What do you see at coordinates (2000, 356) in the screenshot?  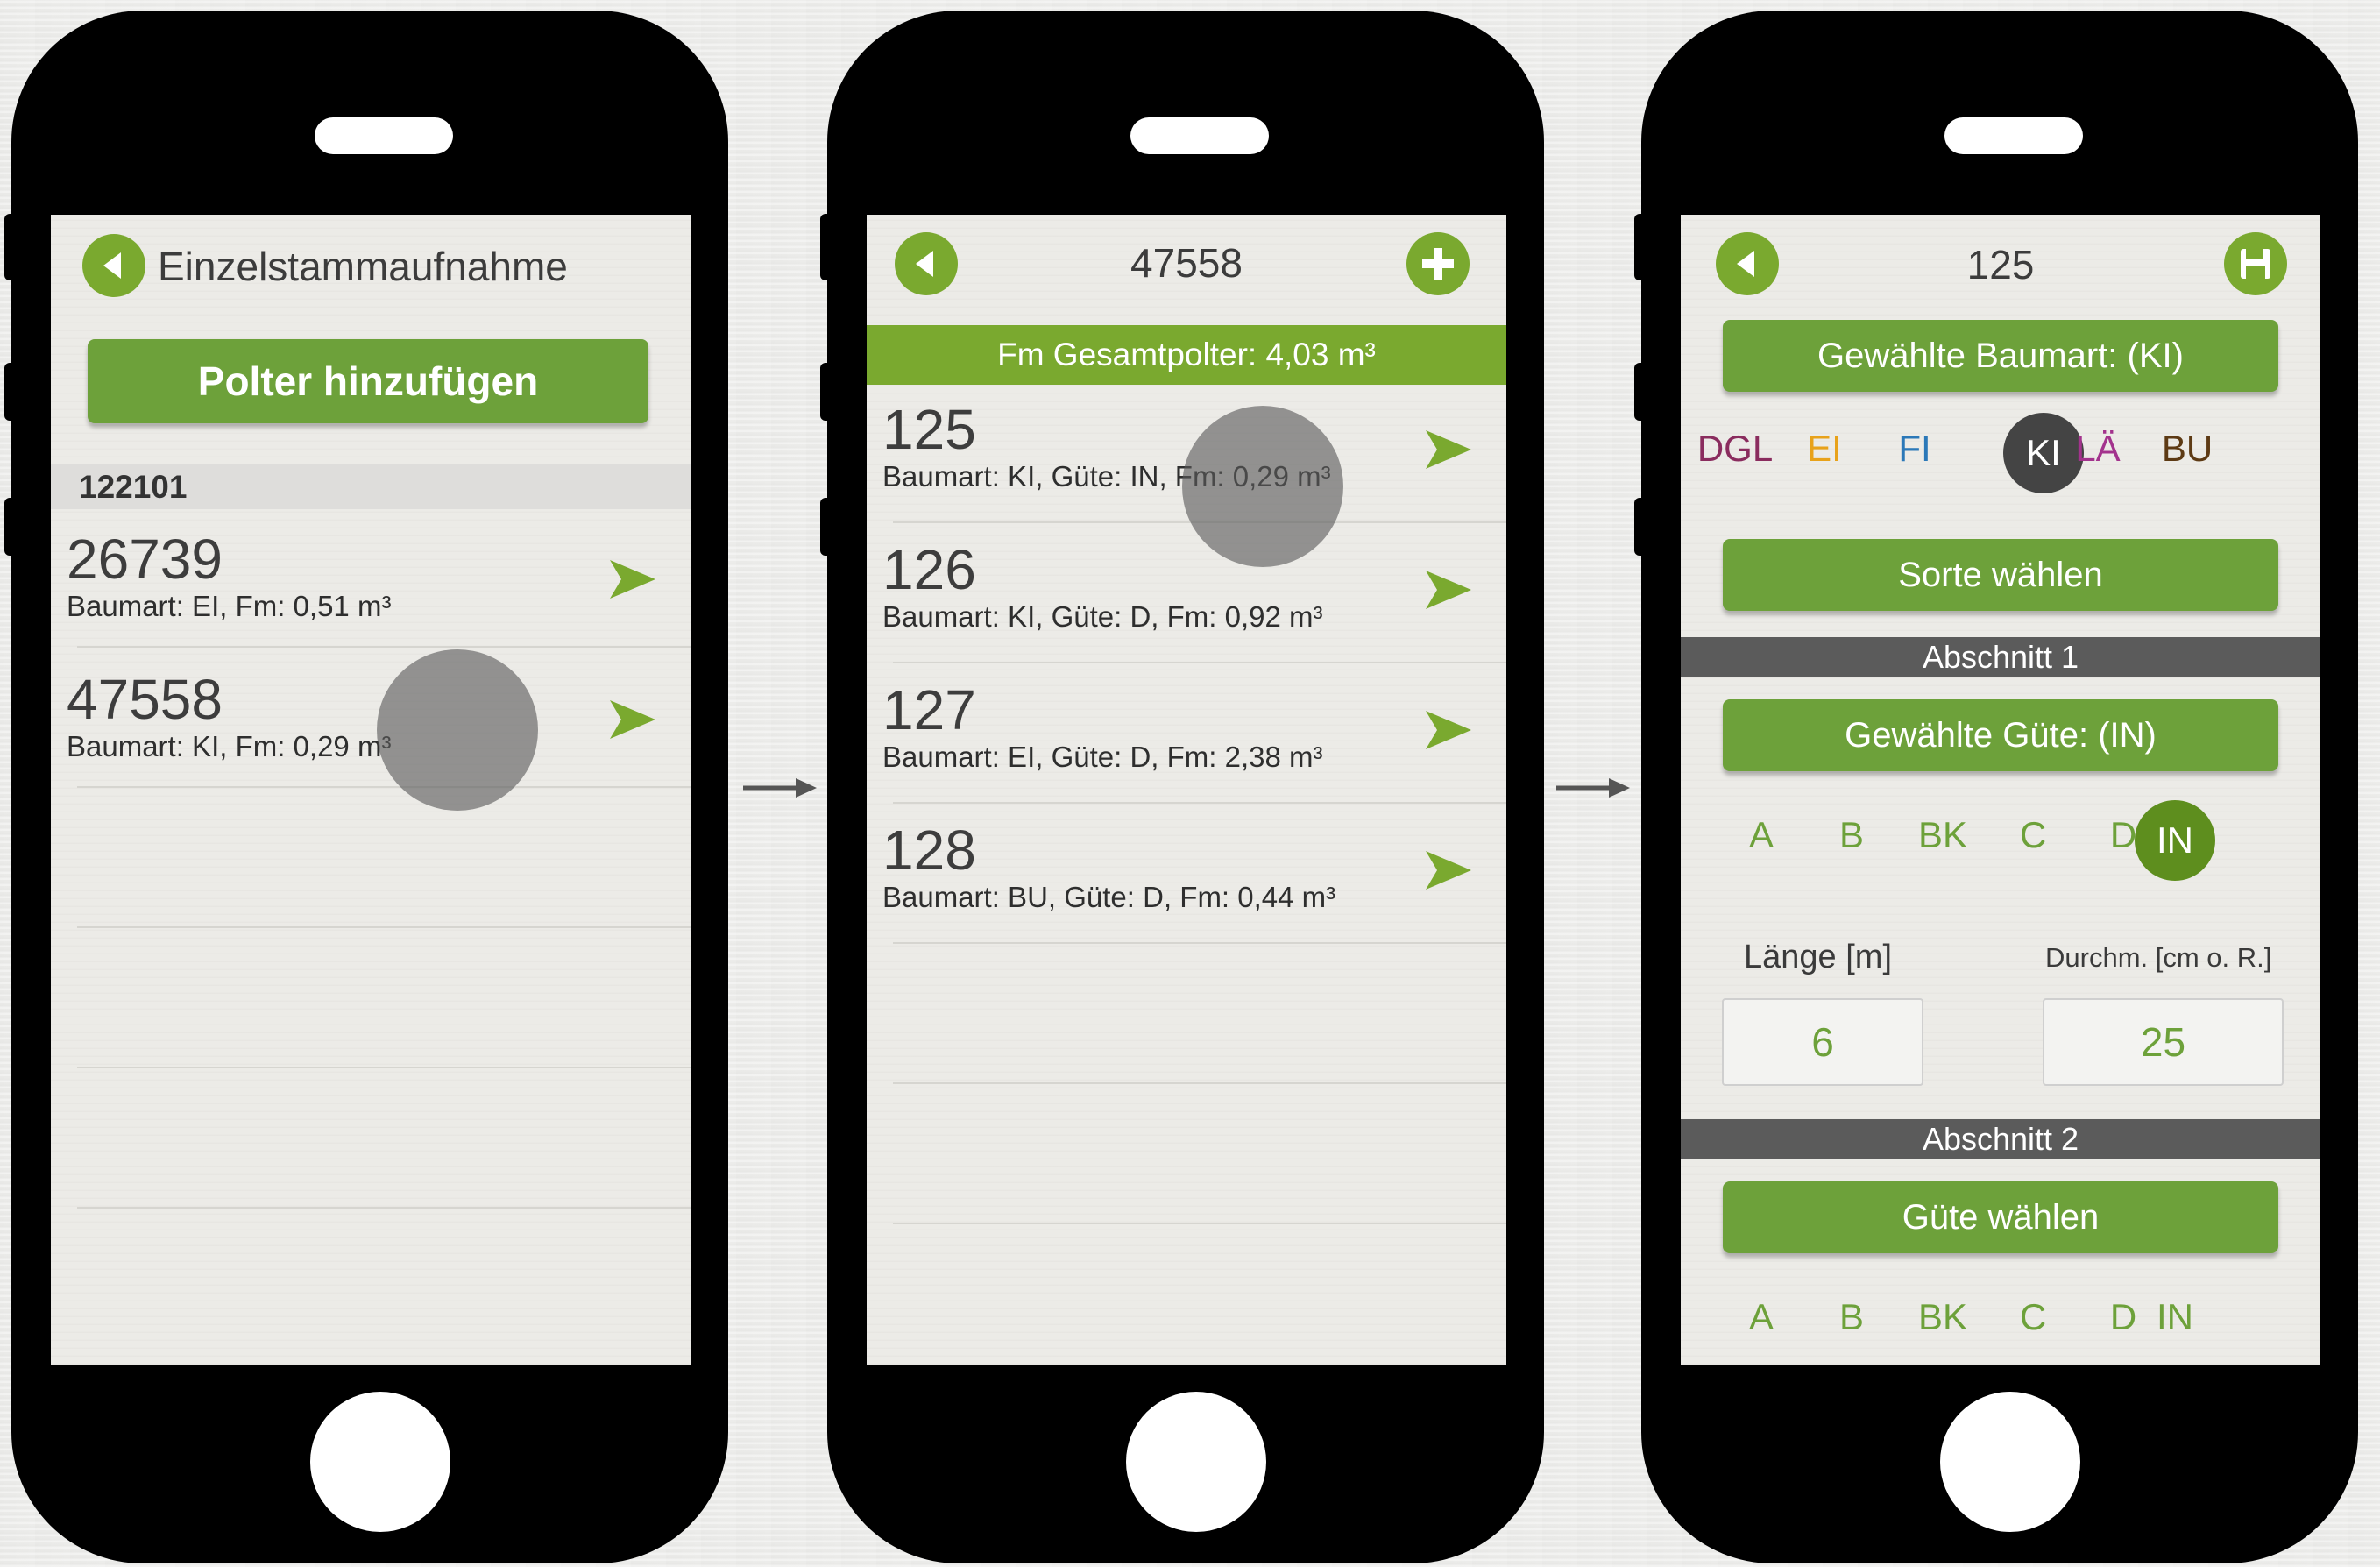 I see `species-button: Gewählte Baumart: (KI)` at bounding box center [2000, 356].